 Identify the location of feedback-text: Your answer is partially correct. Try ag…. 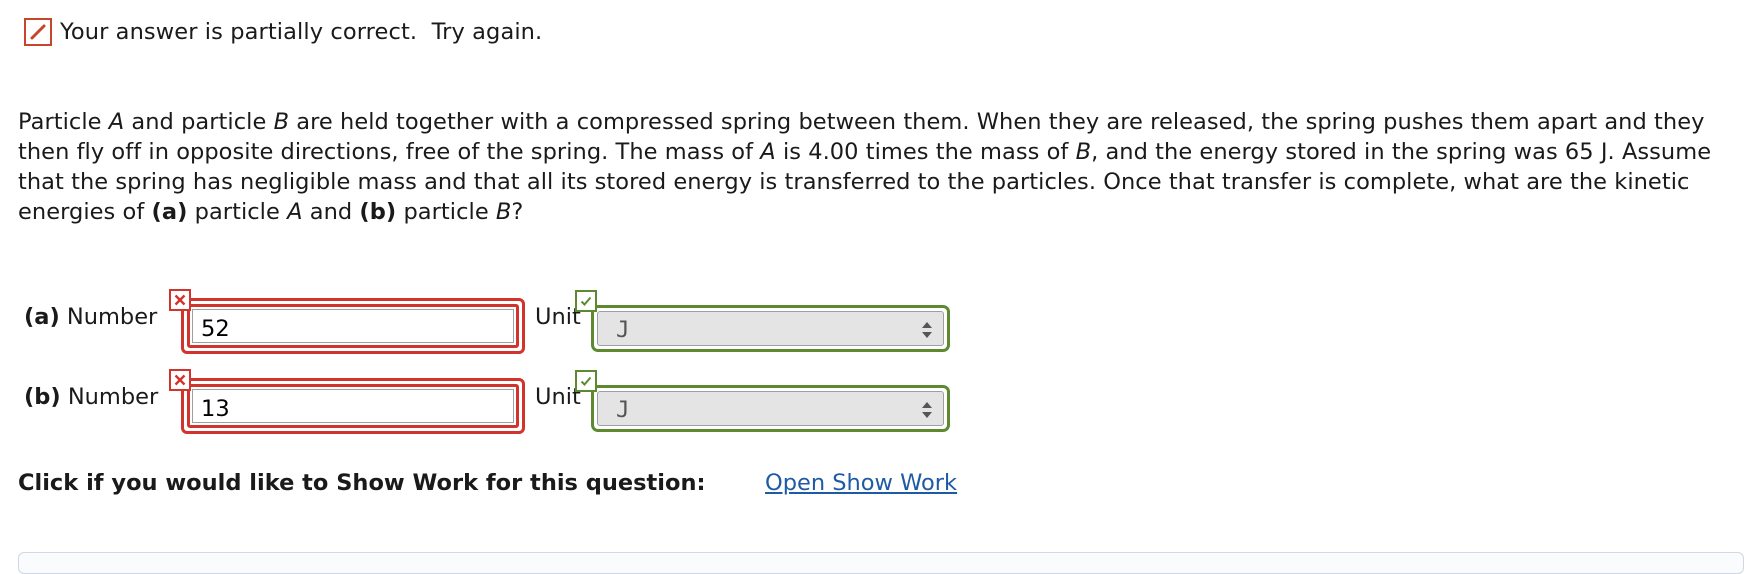
(301, 32).